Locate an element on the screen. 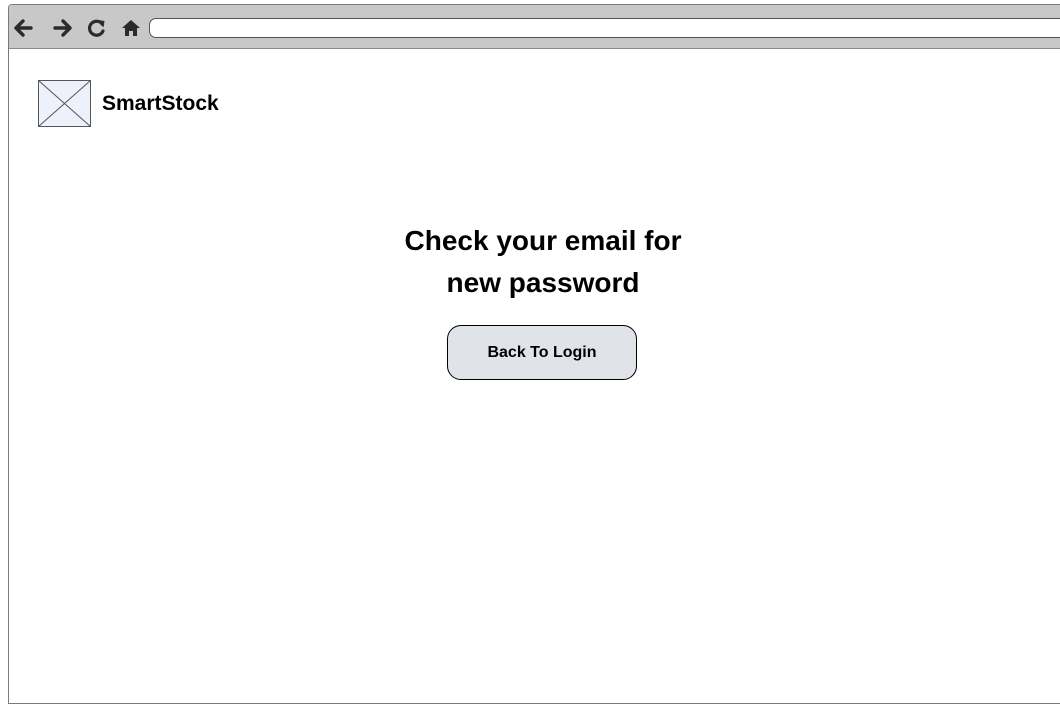  page-title-line-1: Check your email for is located at coordinates (543, 240).